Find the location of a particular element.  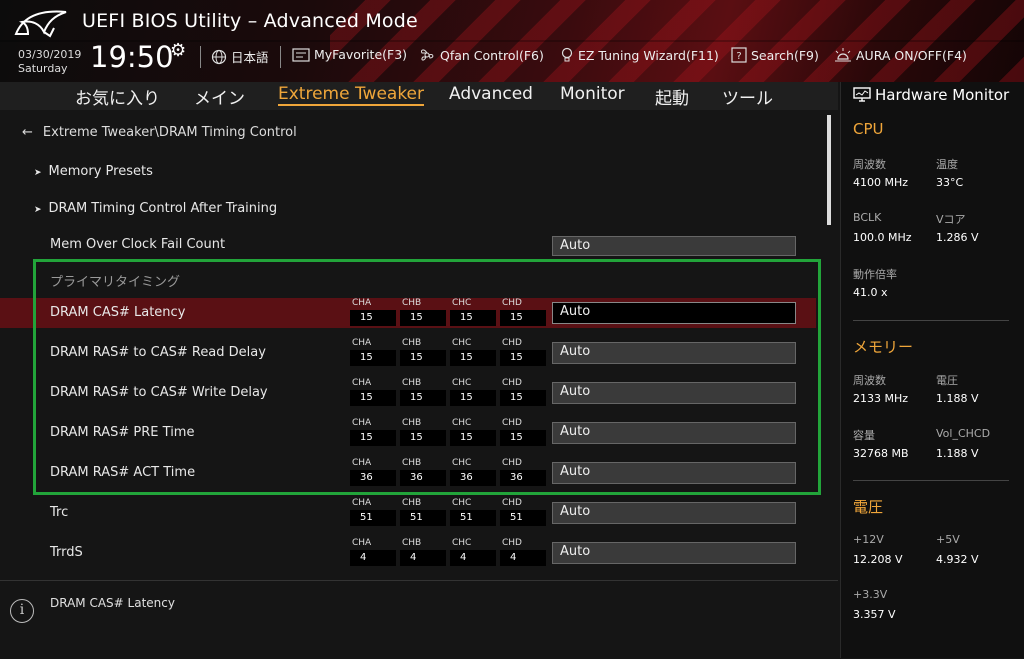

fan-icon is located at coordinates (427, 55).